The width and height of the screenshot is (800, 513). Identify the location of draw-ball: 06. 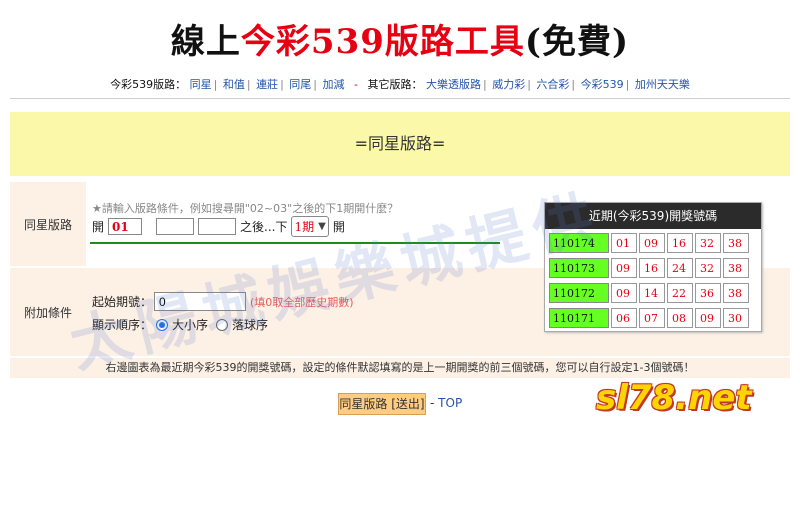
(624, 318).